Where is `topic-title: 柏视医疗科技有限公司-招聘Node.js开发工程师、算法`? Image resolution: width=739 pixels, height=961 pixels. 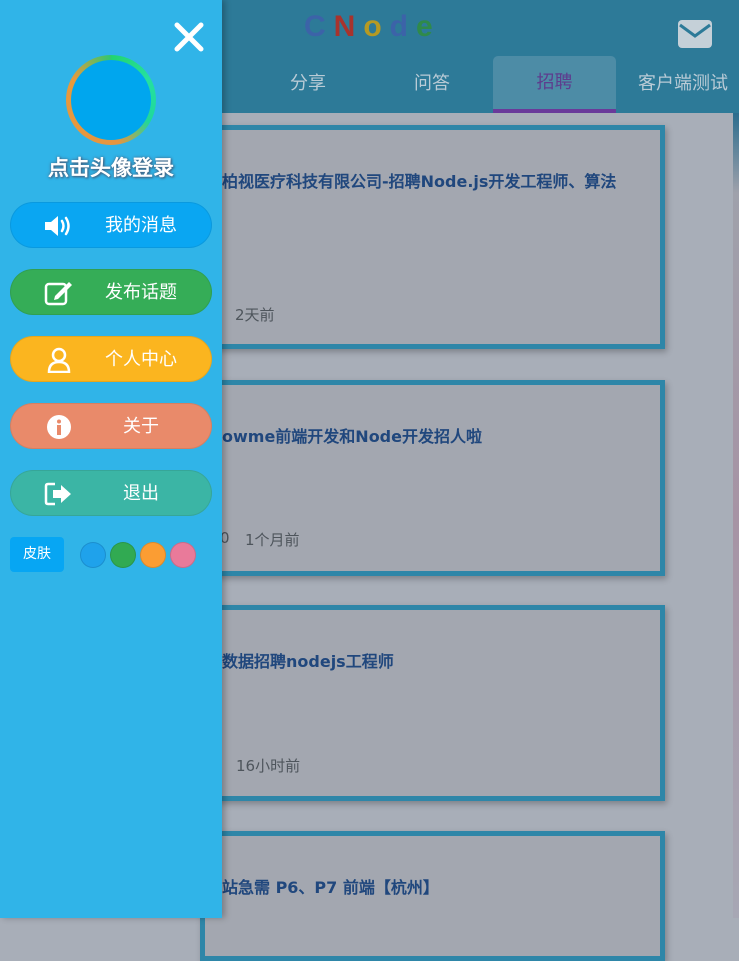
topic-title: 柏视医疗科技有限公司-招聘Node.js开发工程师、算法 is located at coordinates (419, 180).